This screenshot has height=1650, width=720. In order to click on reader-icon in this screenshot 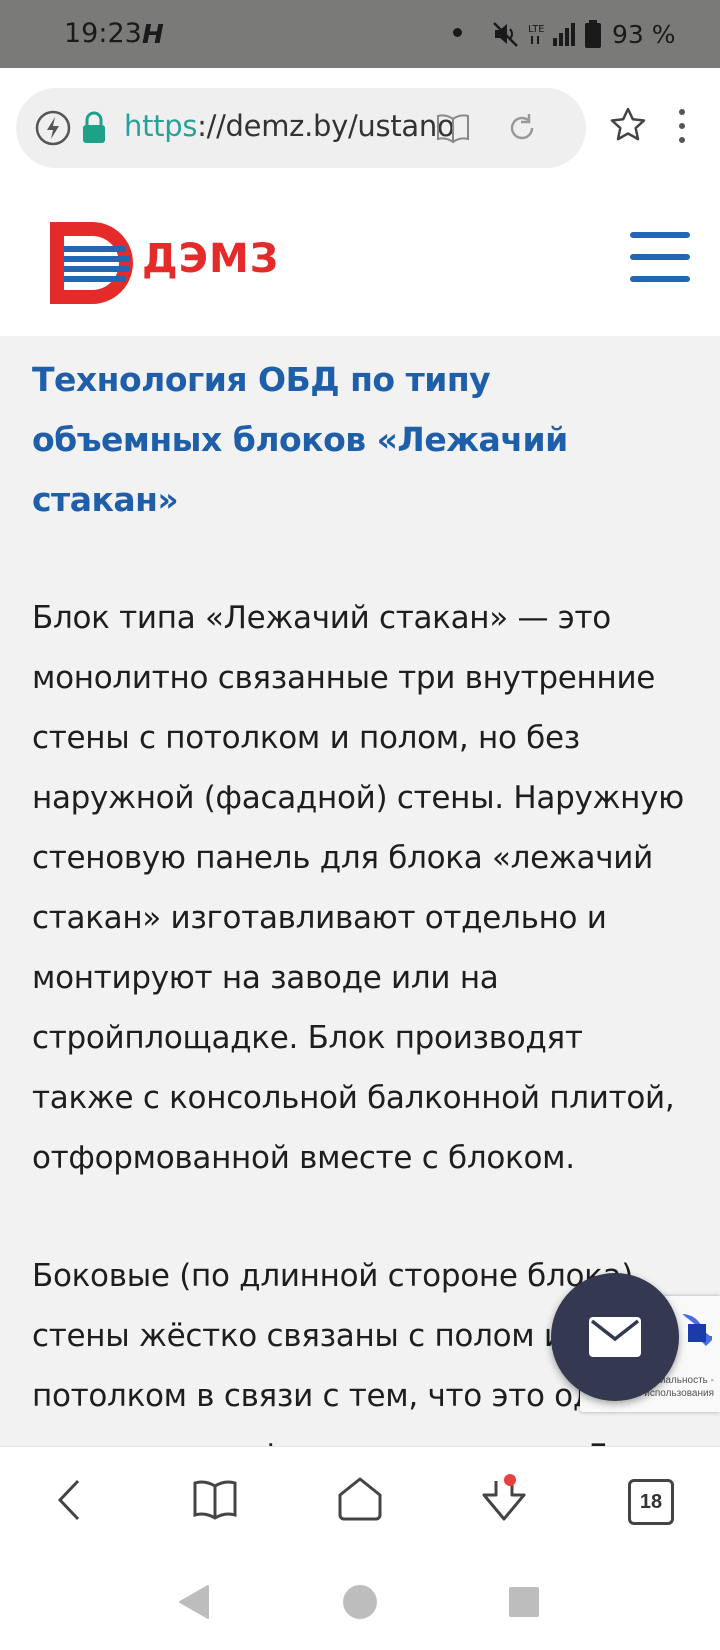, I will do `click(453, 128)`.